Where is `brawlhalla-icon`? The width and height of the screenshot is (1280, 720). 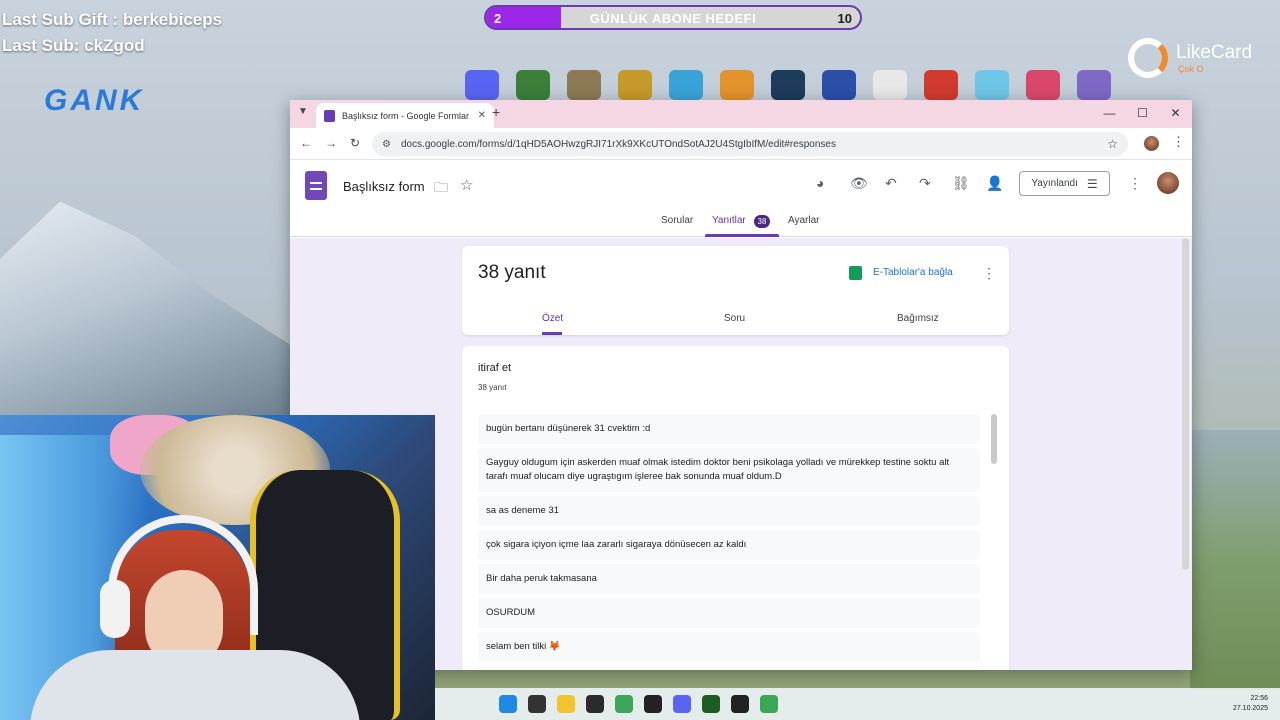
brawlhalla-icon is located at coordinates (686, 85).